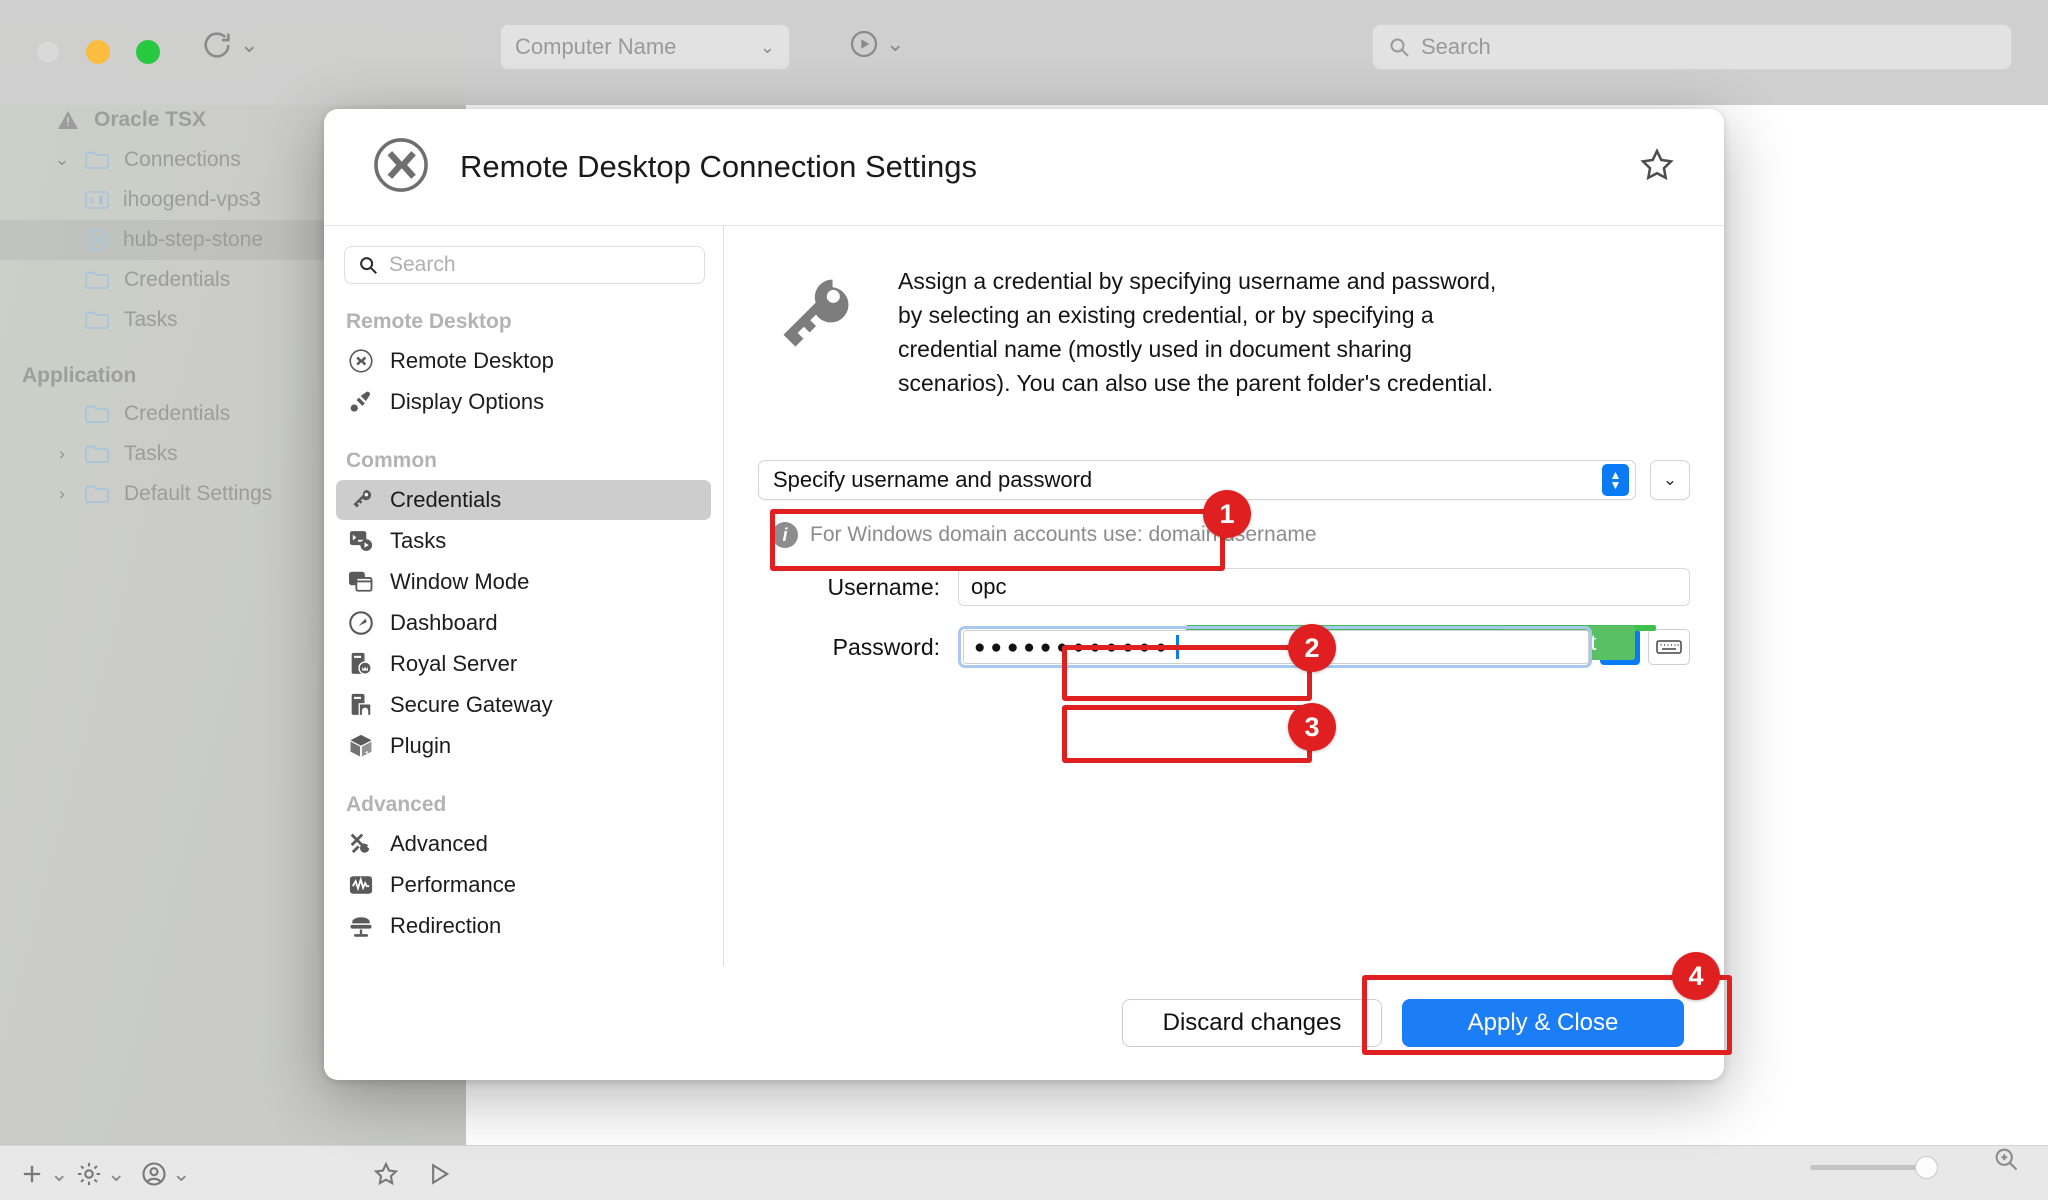 The height and width of the screenshot is (1200, 2048). I want to click on nav-item-window-mode: Window Mode, so click(523, 582).